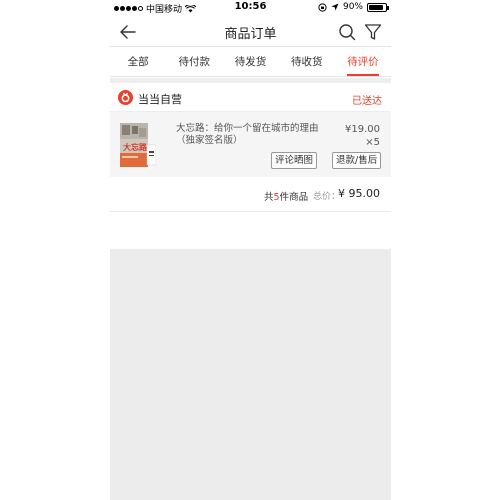 The image size is (500, 500). What do you see at coordinates (367, 101) in the screenshot?
I see `order-status: 已送达` at bounding box center [367, 101].